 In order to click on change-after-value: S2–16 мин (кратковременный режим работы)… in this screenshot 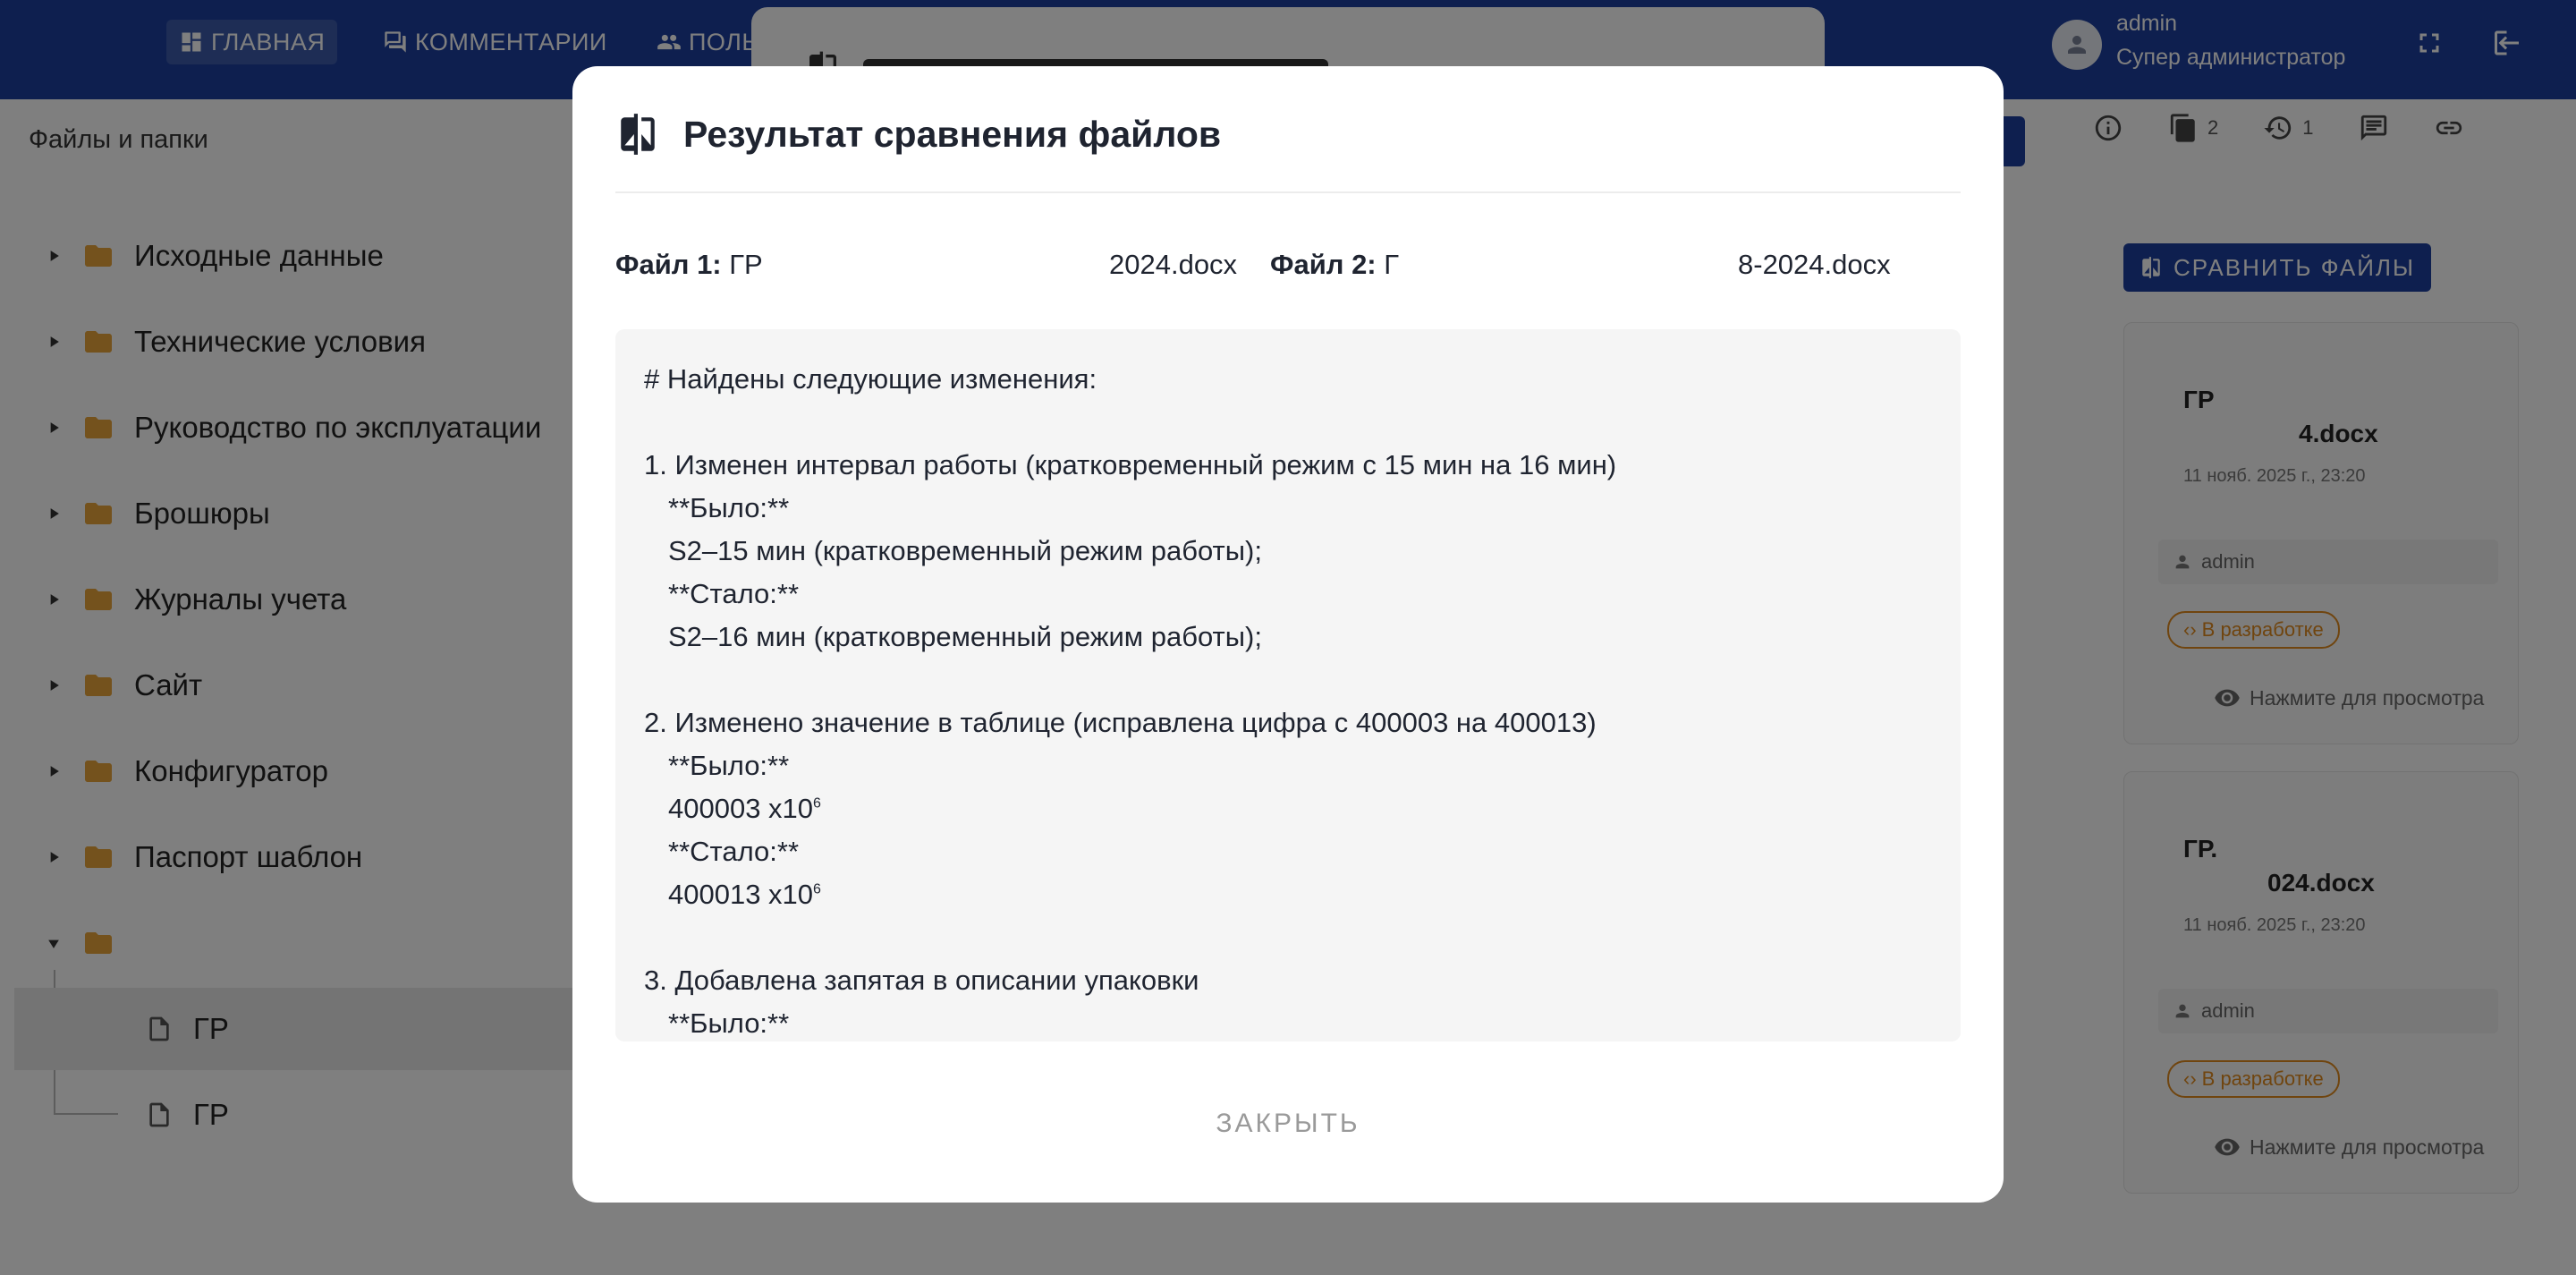, I will do `click(965, 636)`.